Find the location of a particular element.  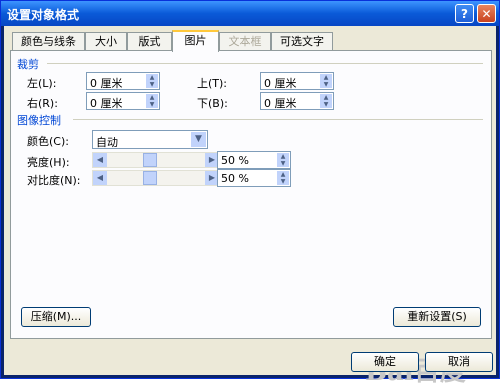

contrast-spinner: 50 % ▲ ▼ is located at coordinates (254, 178).